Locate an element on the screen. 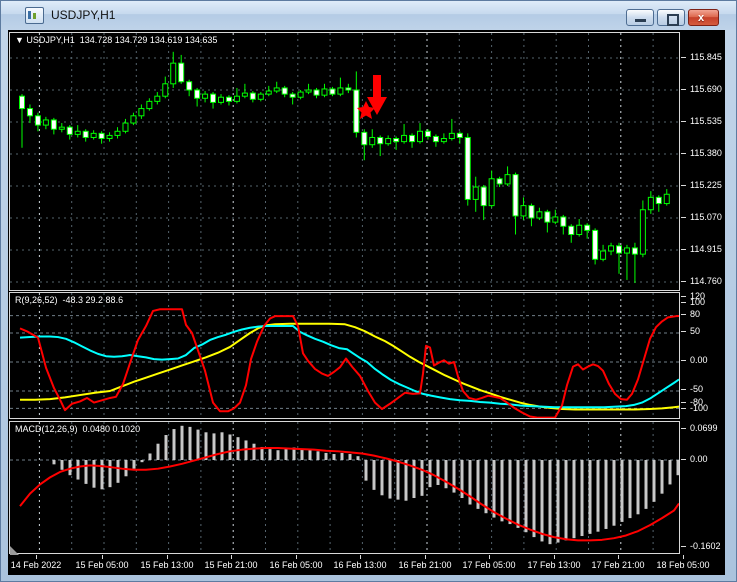 This screenshot has height=582, width=737. r-indicator-label: R(9,26,52) -48.3 29.2 88.6 is located at coordinates (69, 300).